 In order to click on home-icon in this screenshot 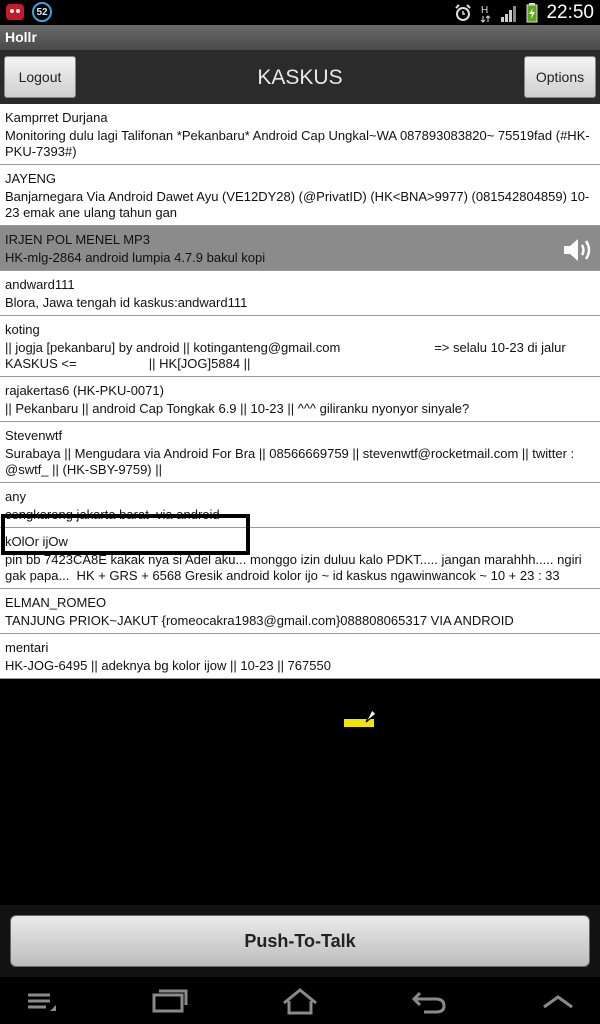, I will do `click(300, 1001)`.